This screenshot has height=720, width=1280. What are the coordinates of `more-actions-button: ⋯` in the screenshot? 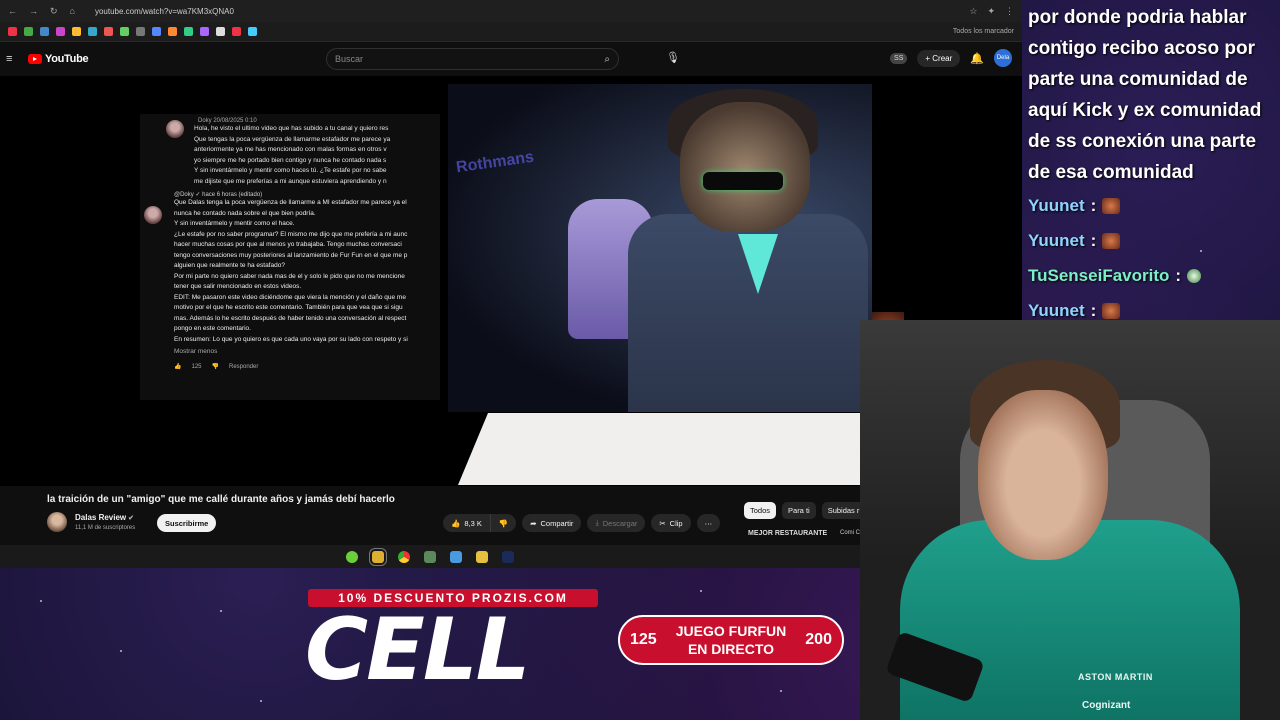 It's located at (708, 523).